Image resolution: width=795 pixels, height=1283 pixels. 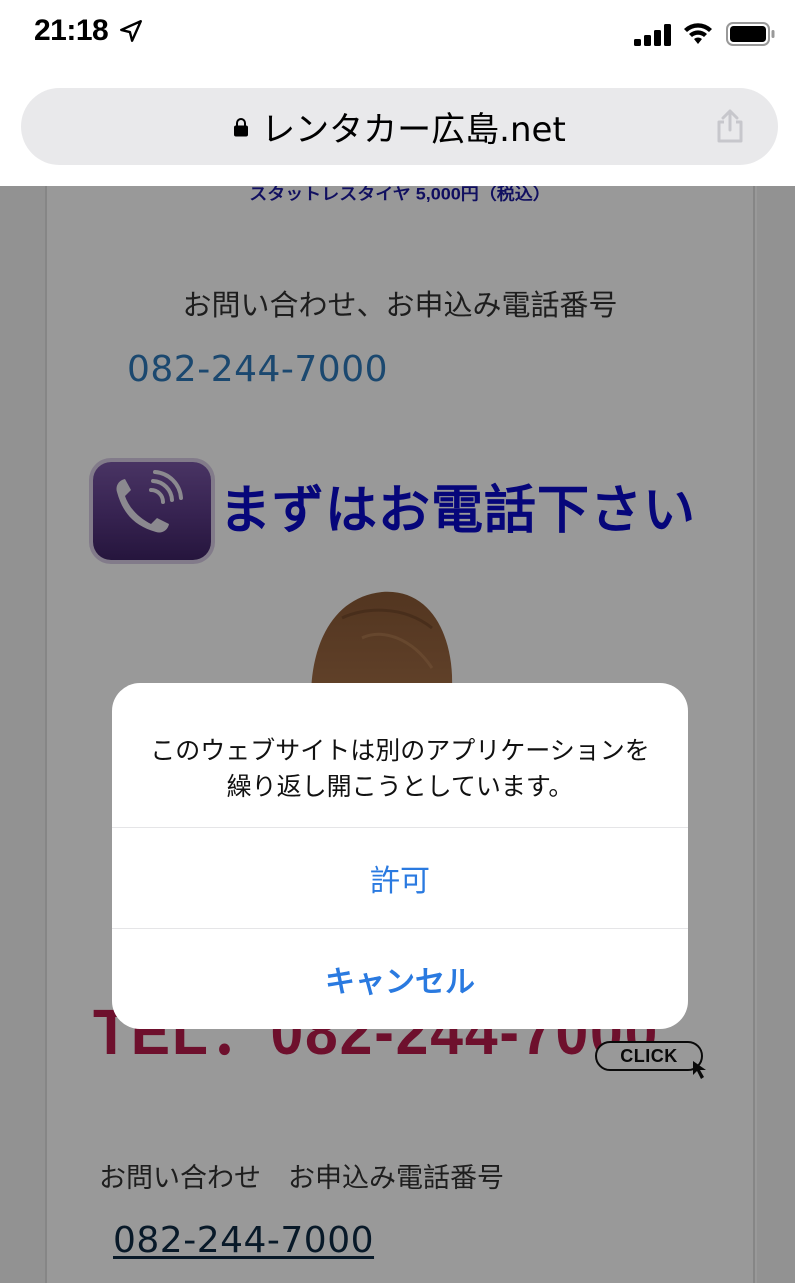 I want to click on url-display: レンタカー広島.net, so click(x=399, y=126).